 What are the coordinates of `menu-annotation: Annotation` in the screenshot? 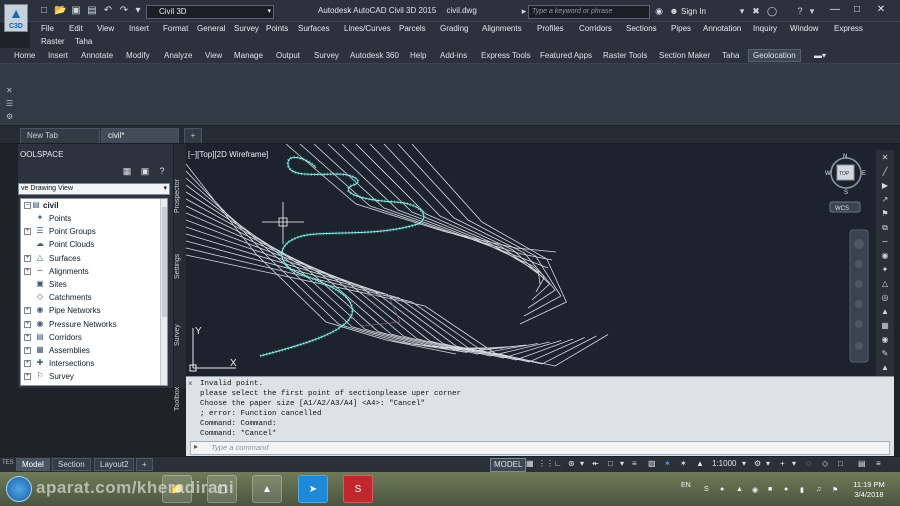 It's located at (722, 28).